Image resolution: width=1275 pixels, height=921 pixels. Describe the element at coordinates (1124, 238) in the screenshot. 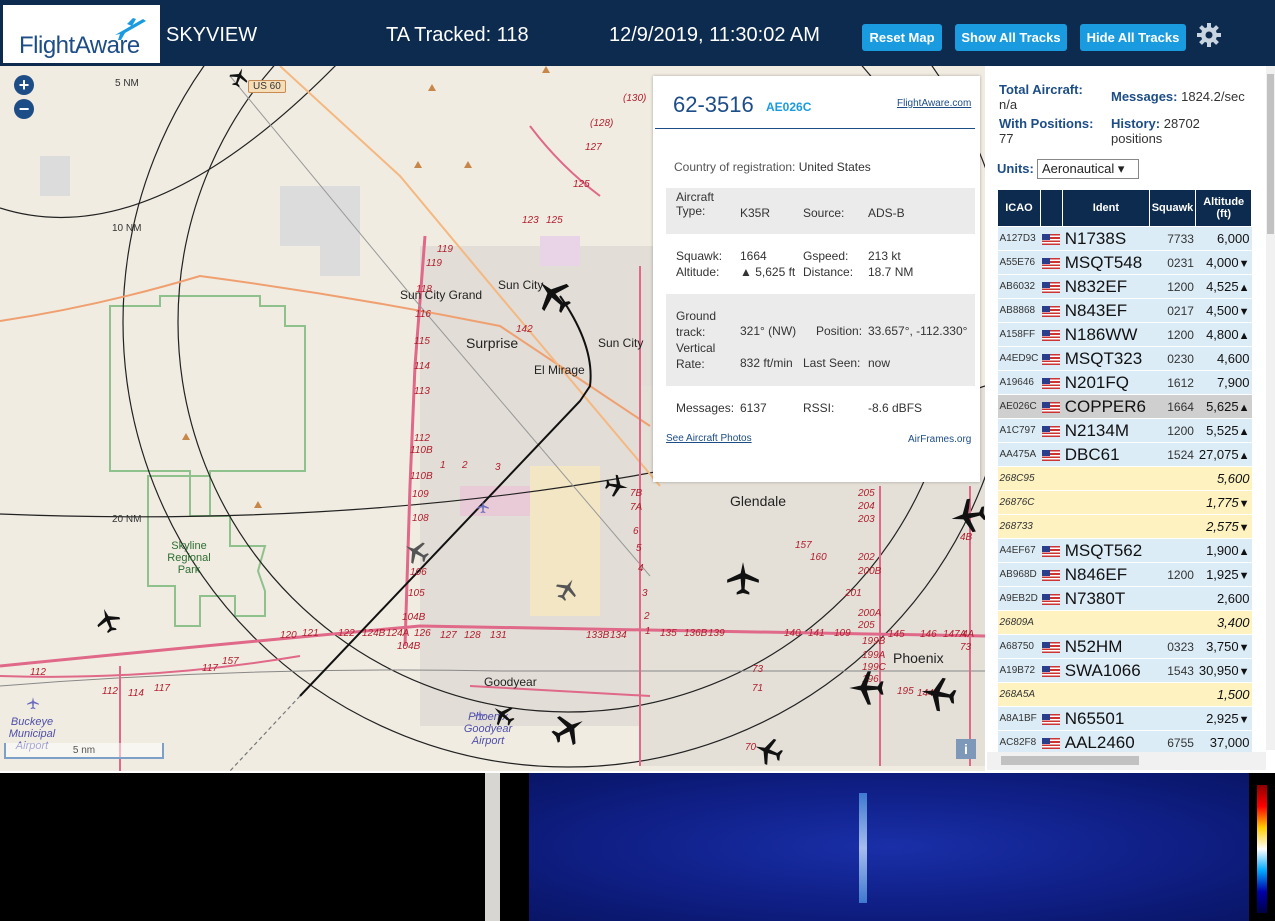

I see `table-row: A127D3 N1738S 7733 6,000` at that location.